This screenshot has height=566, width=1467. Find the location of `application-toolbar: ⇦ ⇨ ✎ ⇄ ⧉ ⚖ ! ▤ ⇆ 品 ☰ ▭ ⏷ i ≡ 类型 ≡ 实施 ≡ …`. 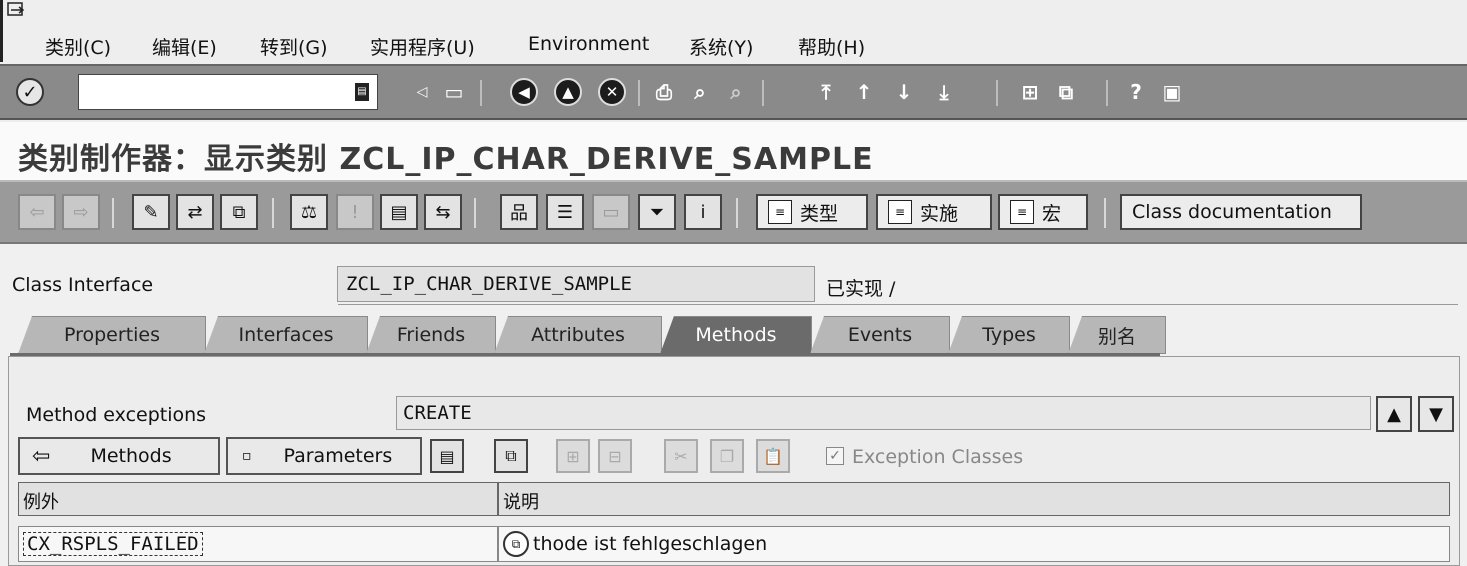

application-toolbar: ⇦ ⇨ ✎ ⇄ ⧉ ⚖ ! ▤ ⇆ 品 ☰ ▭ ⏷ i ≡ 类型 ≡ 实施 ≡ … is located at coordinates (733, 213).